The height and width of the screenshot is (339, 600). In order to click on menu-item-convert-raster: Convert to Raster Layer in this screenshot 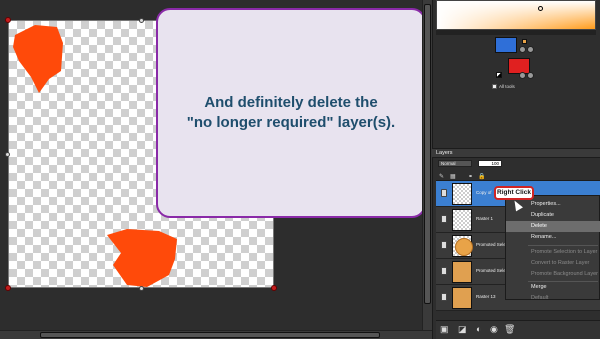, I will do `click(553, 263)`.